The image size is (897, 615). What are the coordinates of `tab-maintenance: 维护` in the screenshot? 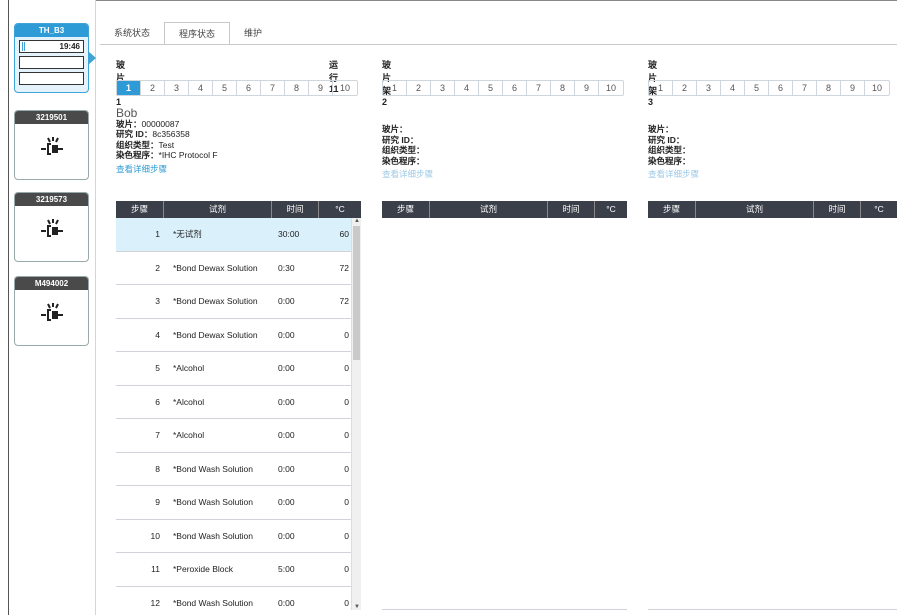 It's located at (253, 33).